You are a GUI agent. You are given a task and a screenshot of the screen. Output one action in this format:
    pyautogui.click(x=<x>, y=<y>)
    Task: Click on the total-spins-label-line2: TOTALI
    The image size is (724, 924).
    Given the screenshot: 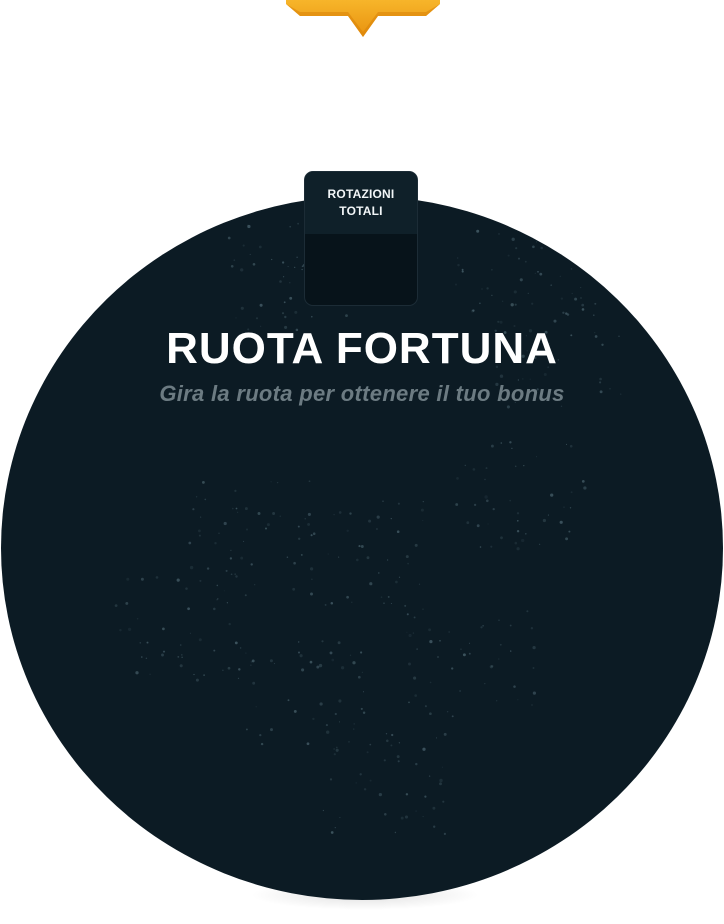 What is the action you would take?
    pyautogui.click(x=361, y=211)
    